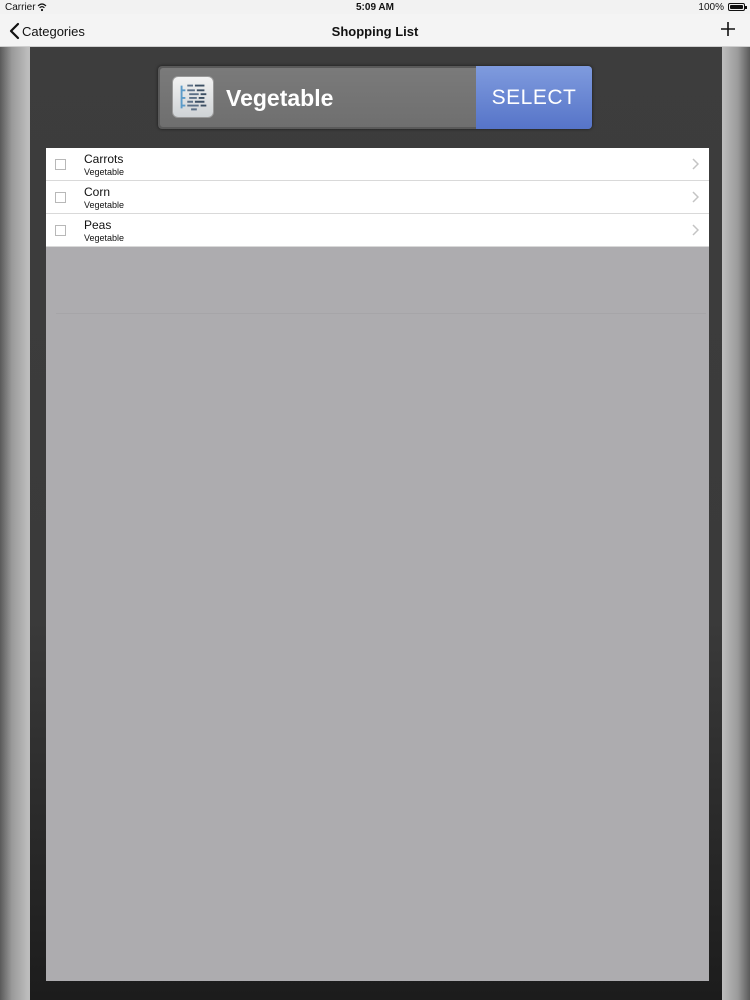 This screenshot has width=750, height=1000. What do you see at coordinates (97, 192) in the screenshot?
I see `item-title: Corn` at bounding box center [97, 192].